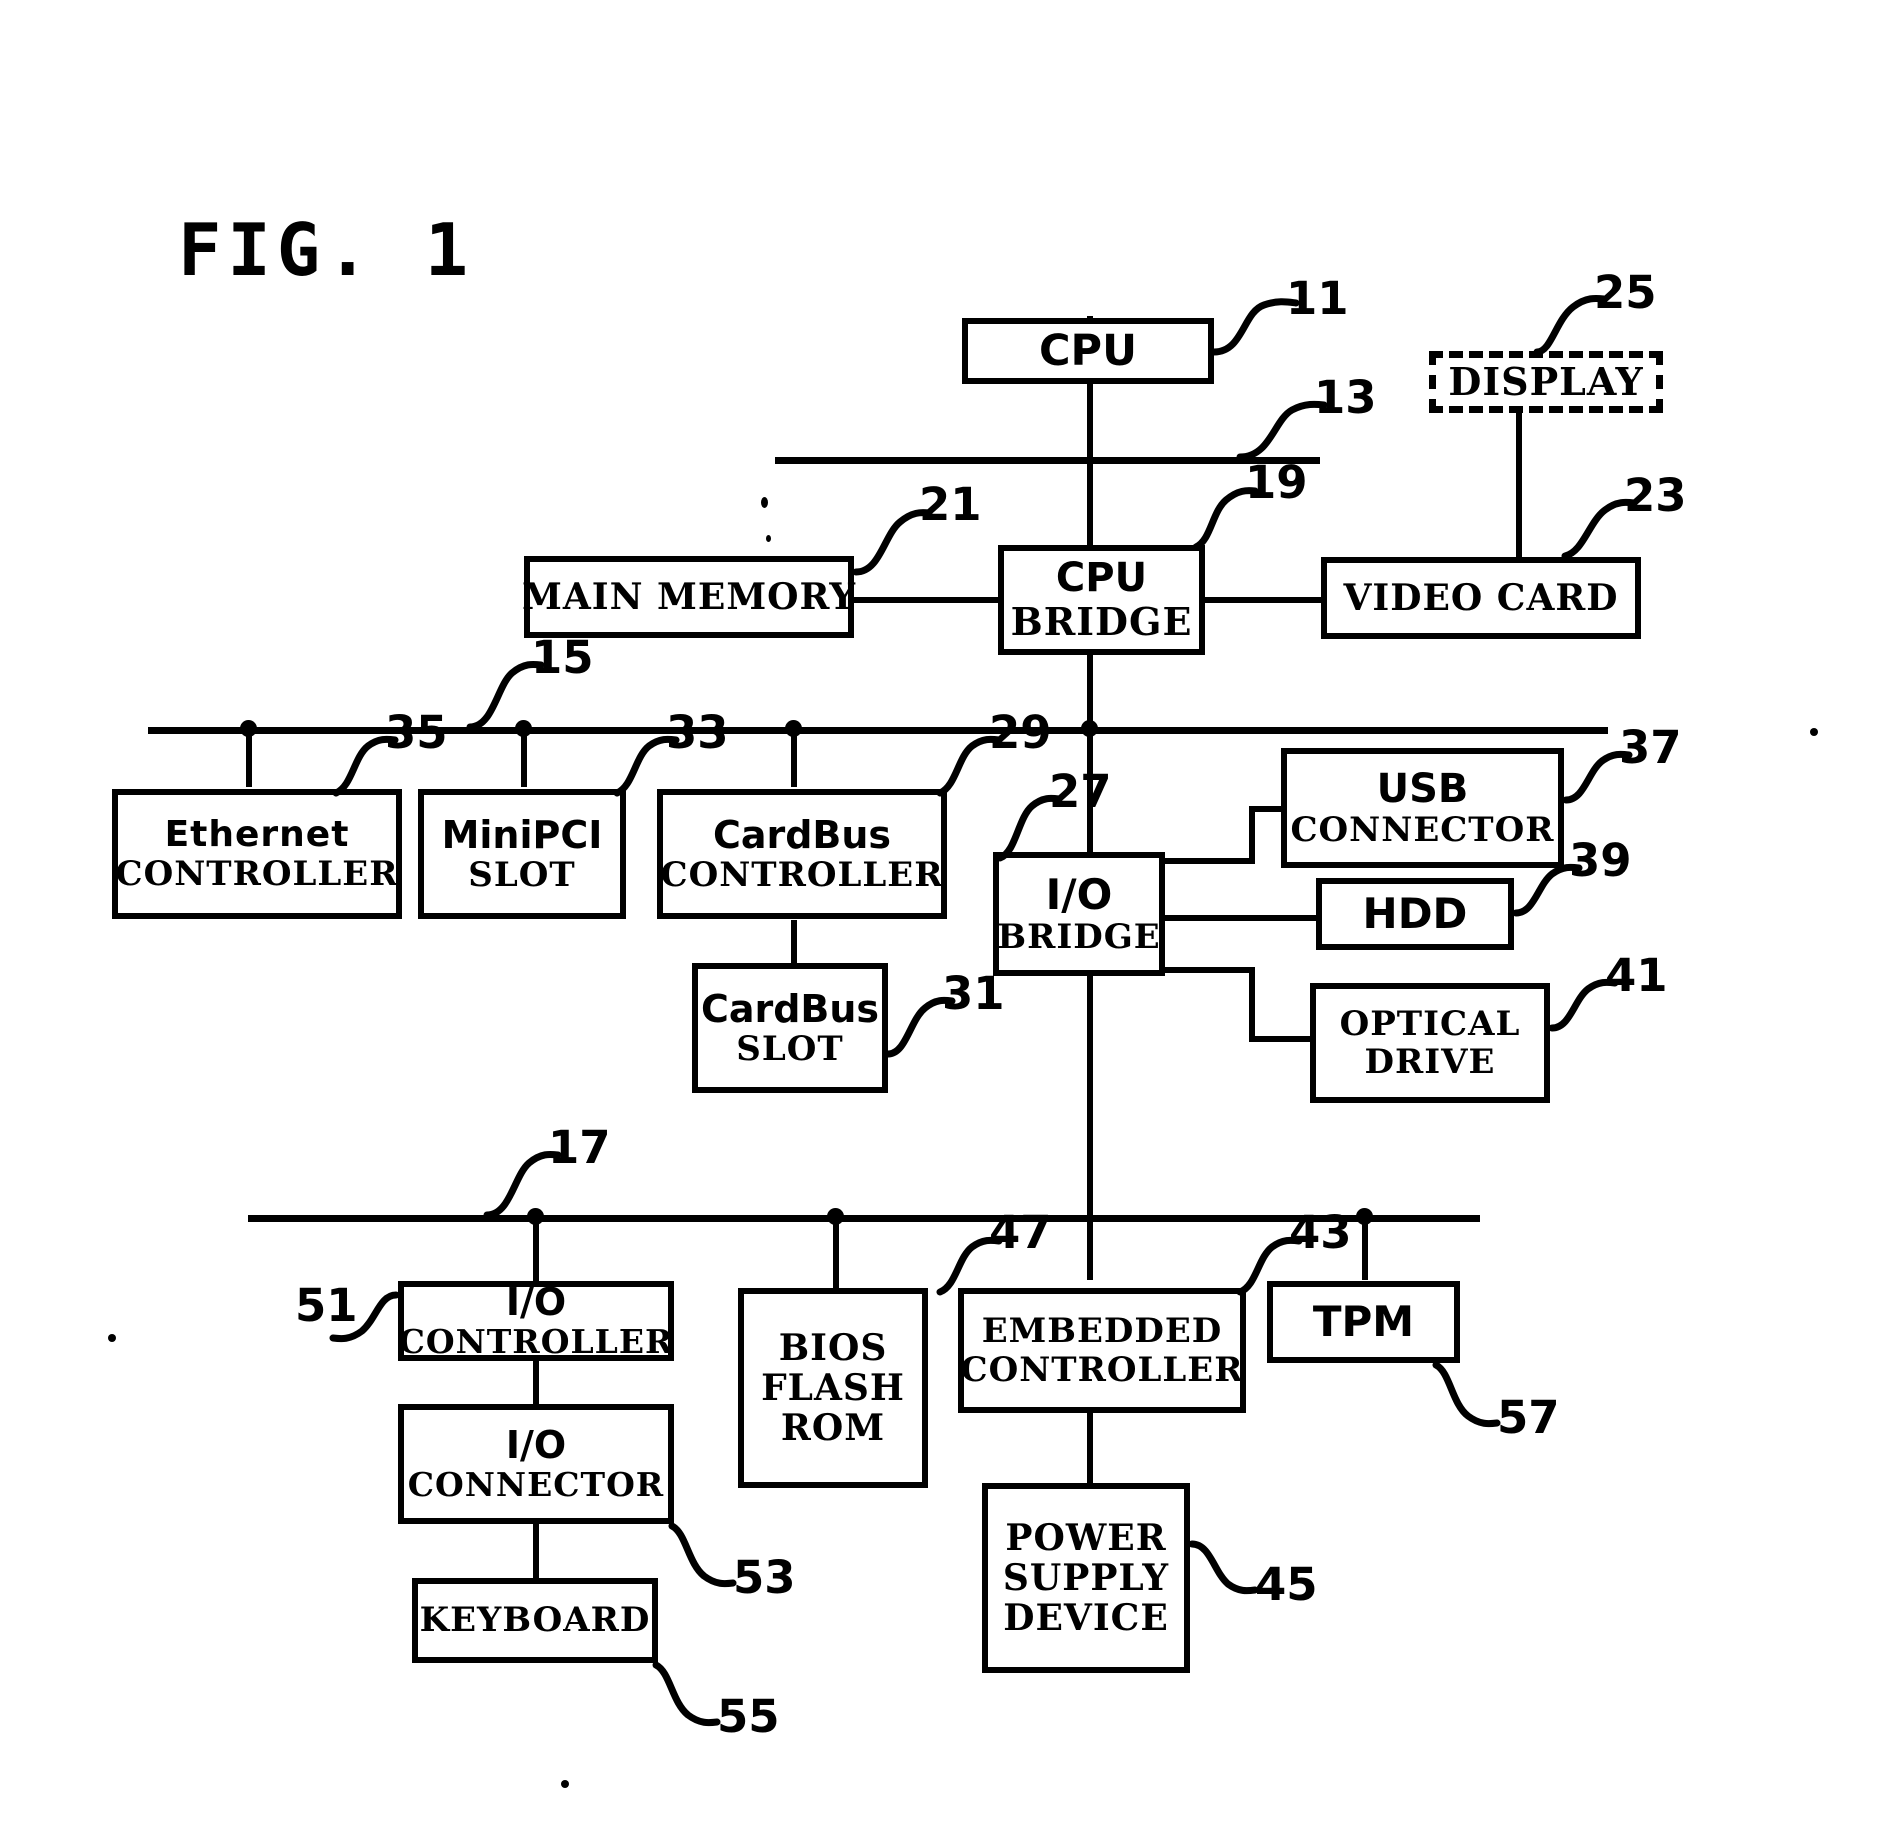 Image resolution: width=1888 pixels, height=1828 pixels. I want to click on block-cardbus-slot-line-0: CardBus, so click(790, 1008).